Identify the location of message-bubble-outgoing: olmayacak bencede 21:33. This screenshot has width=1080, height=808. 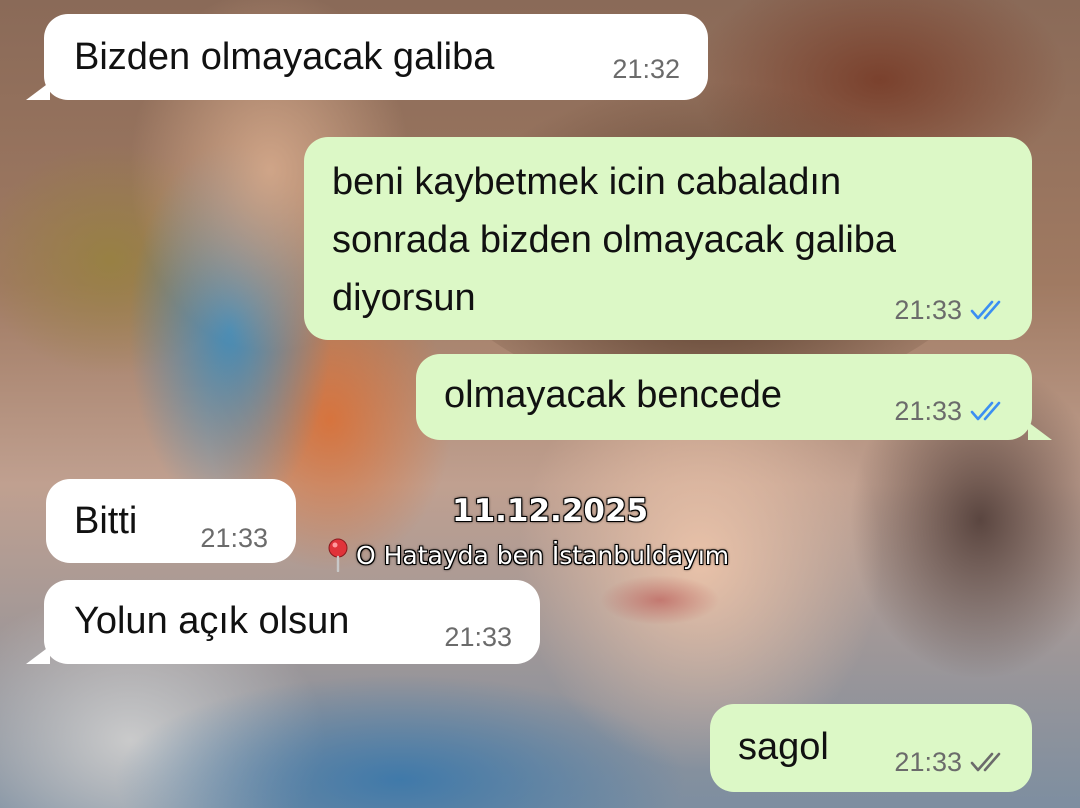
(724, 397).